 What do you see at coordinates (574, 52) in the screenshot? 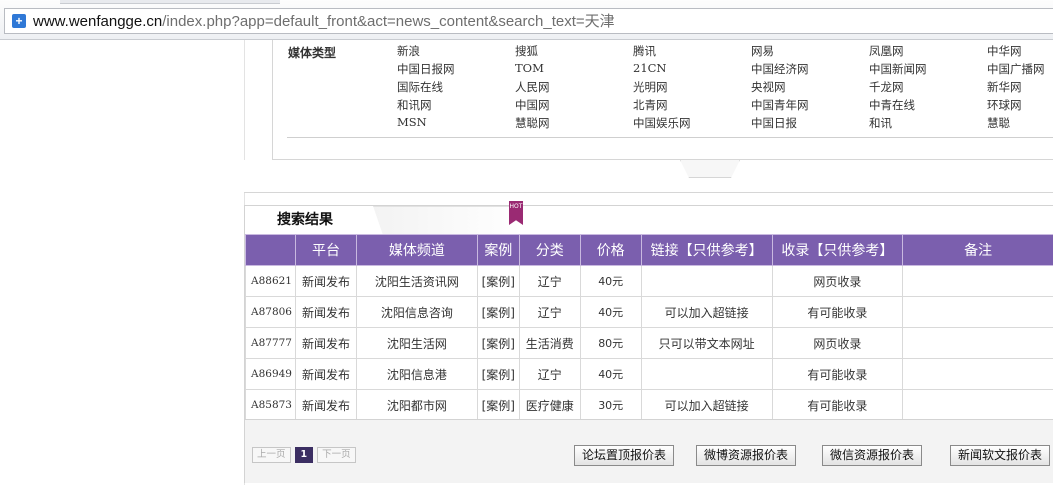
I see `media-type-option: 搜狐` at bounding box center [574, 52].